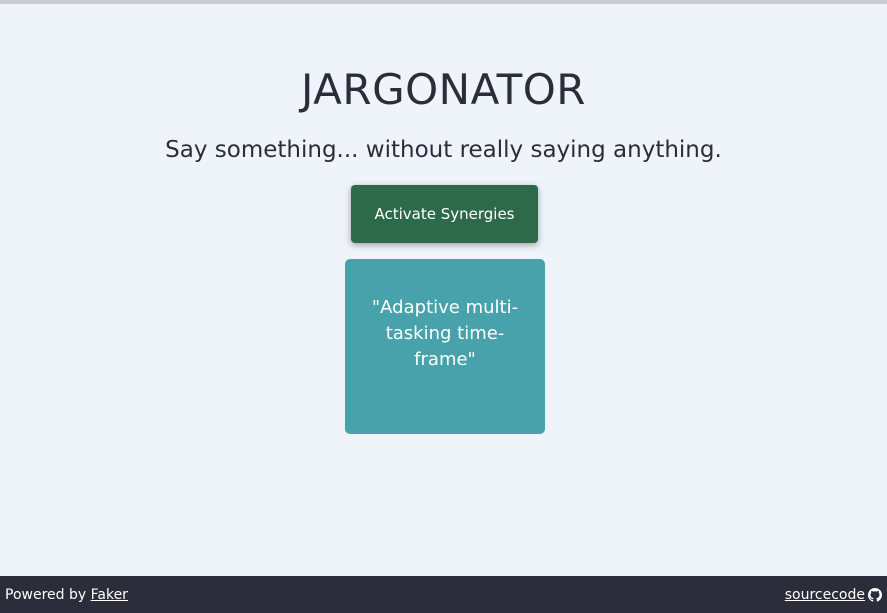 The image size is (887, 613). I want to click on phrase-card: "Adaptive multi-tasking time-frame", so click(445, 346).